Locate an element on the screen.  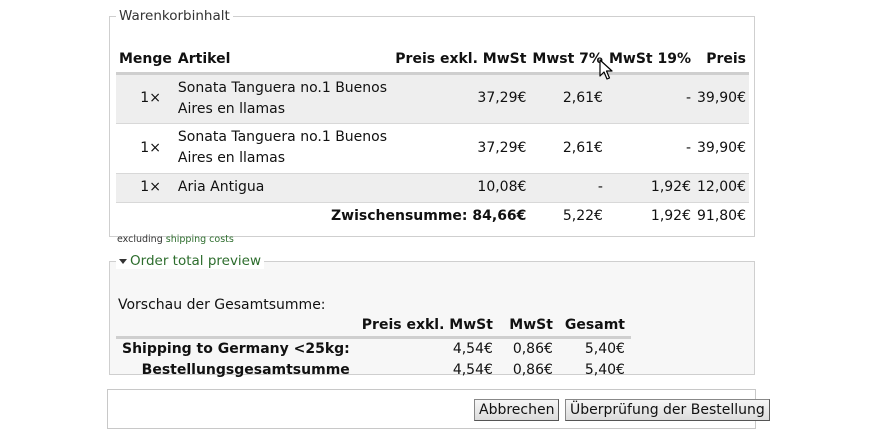
order-preview-legend-text: Order total preview is located at coordinates (196, 261).